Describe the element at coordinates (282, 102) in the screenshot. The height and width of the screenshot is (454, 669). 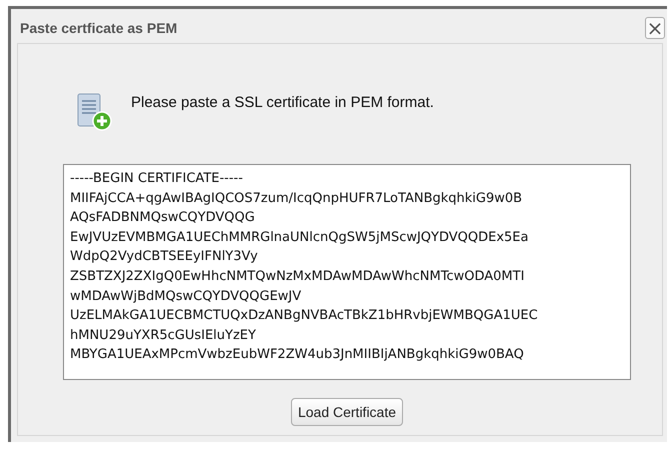
I see `instruction-text: Please paste a SSL certificate in PEM format.` at that location.